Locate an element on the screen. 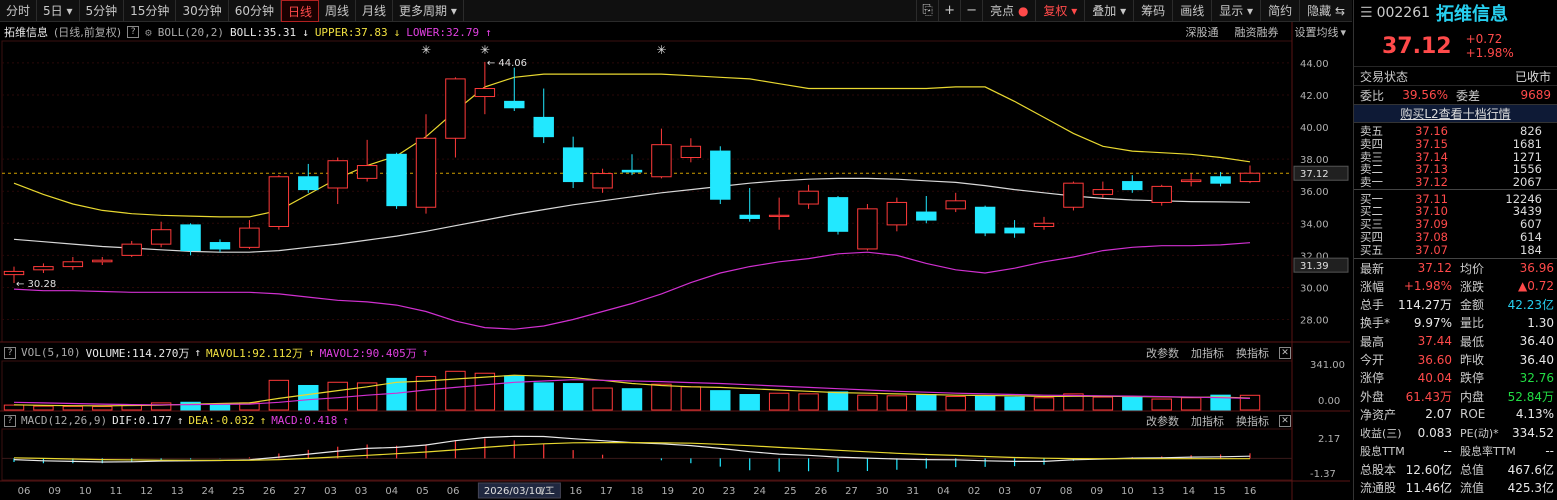  price-row: 37.12 +0.72 +1.98% is located at coordinates (1455, 46).